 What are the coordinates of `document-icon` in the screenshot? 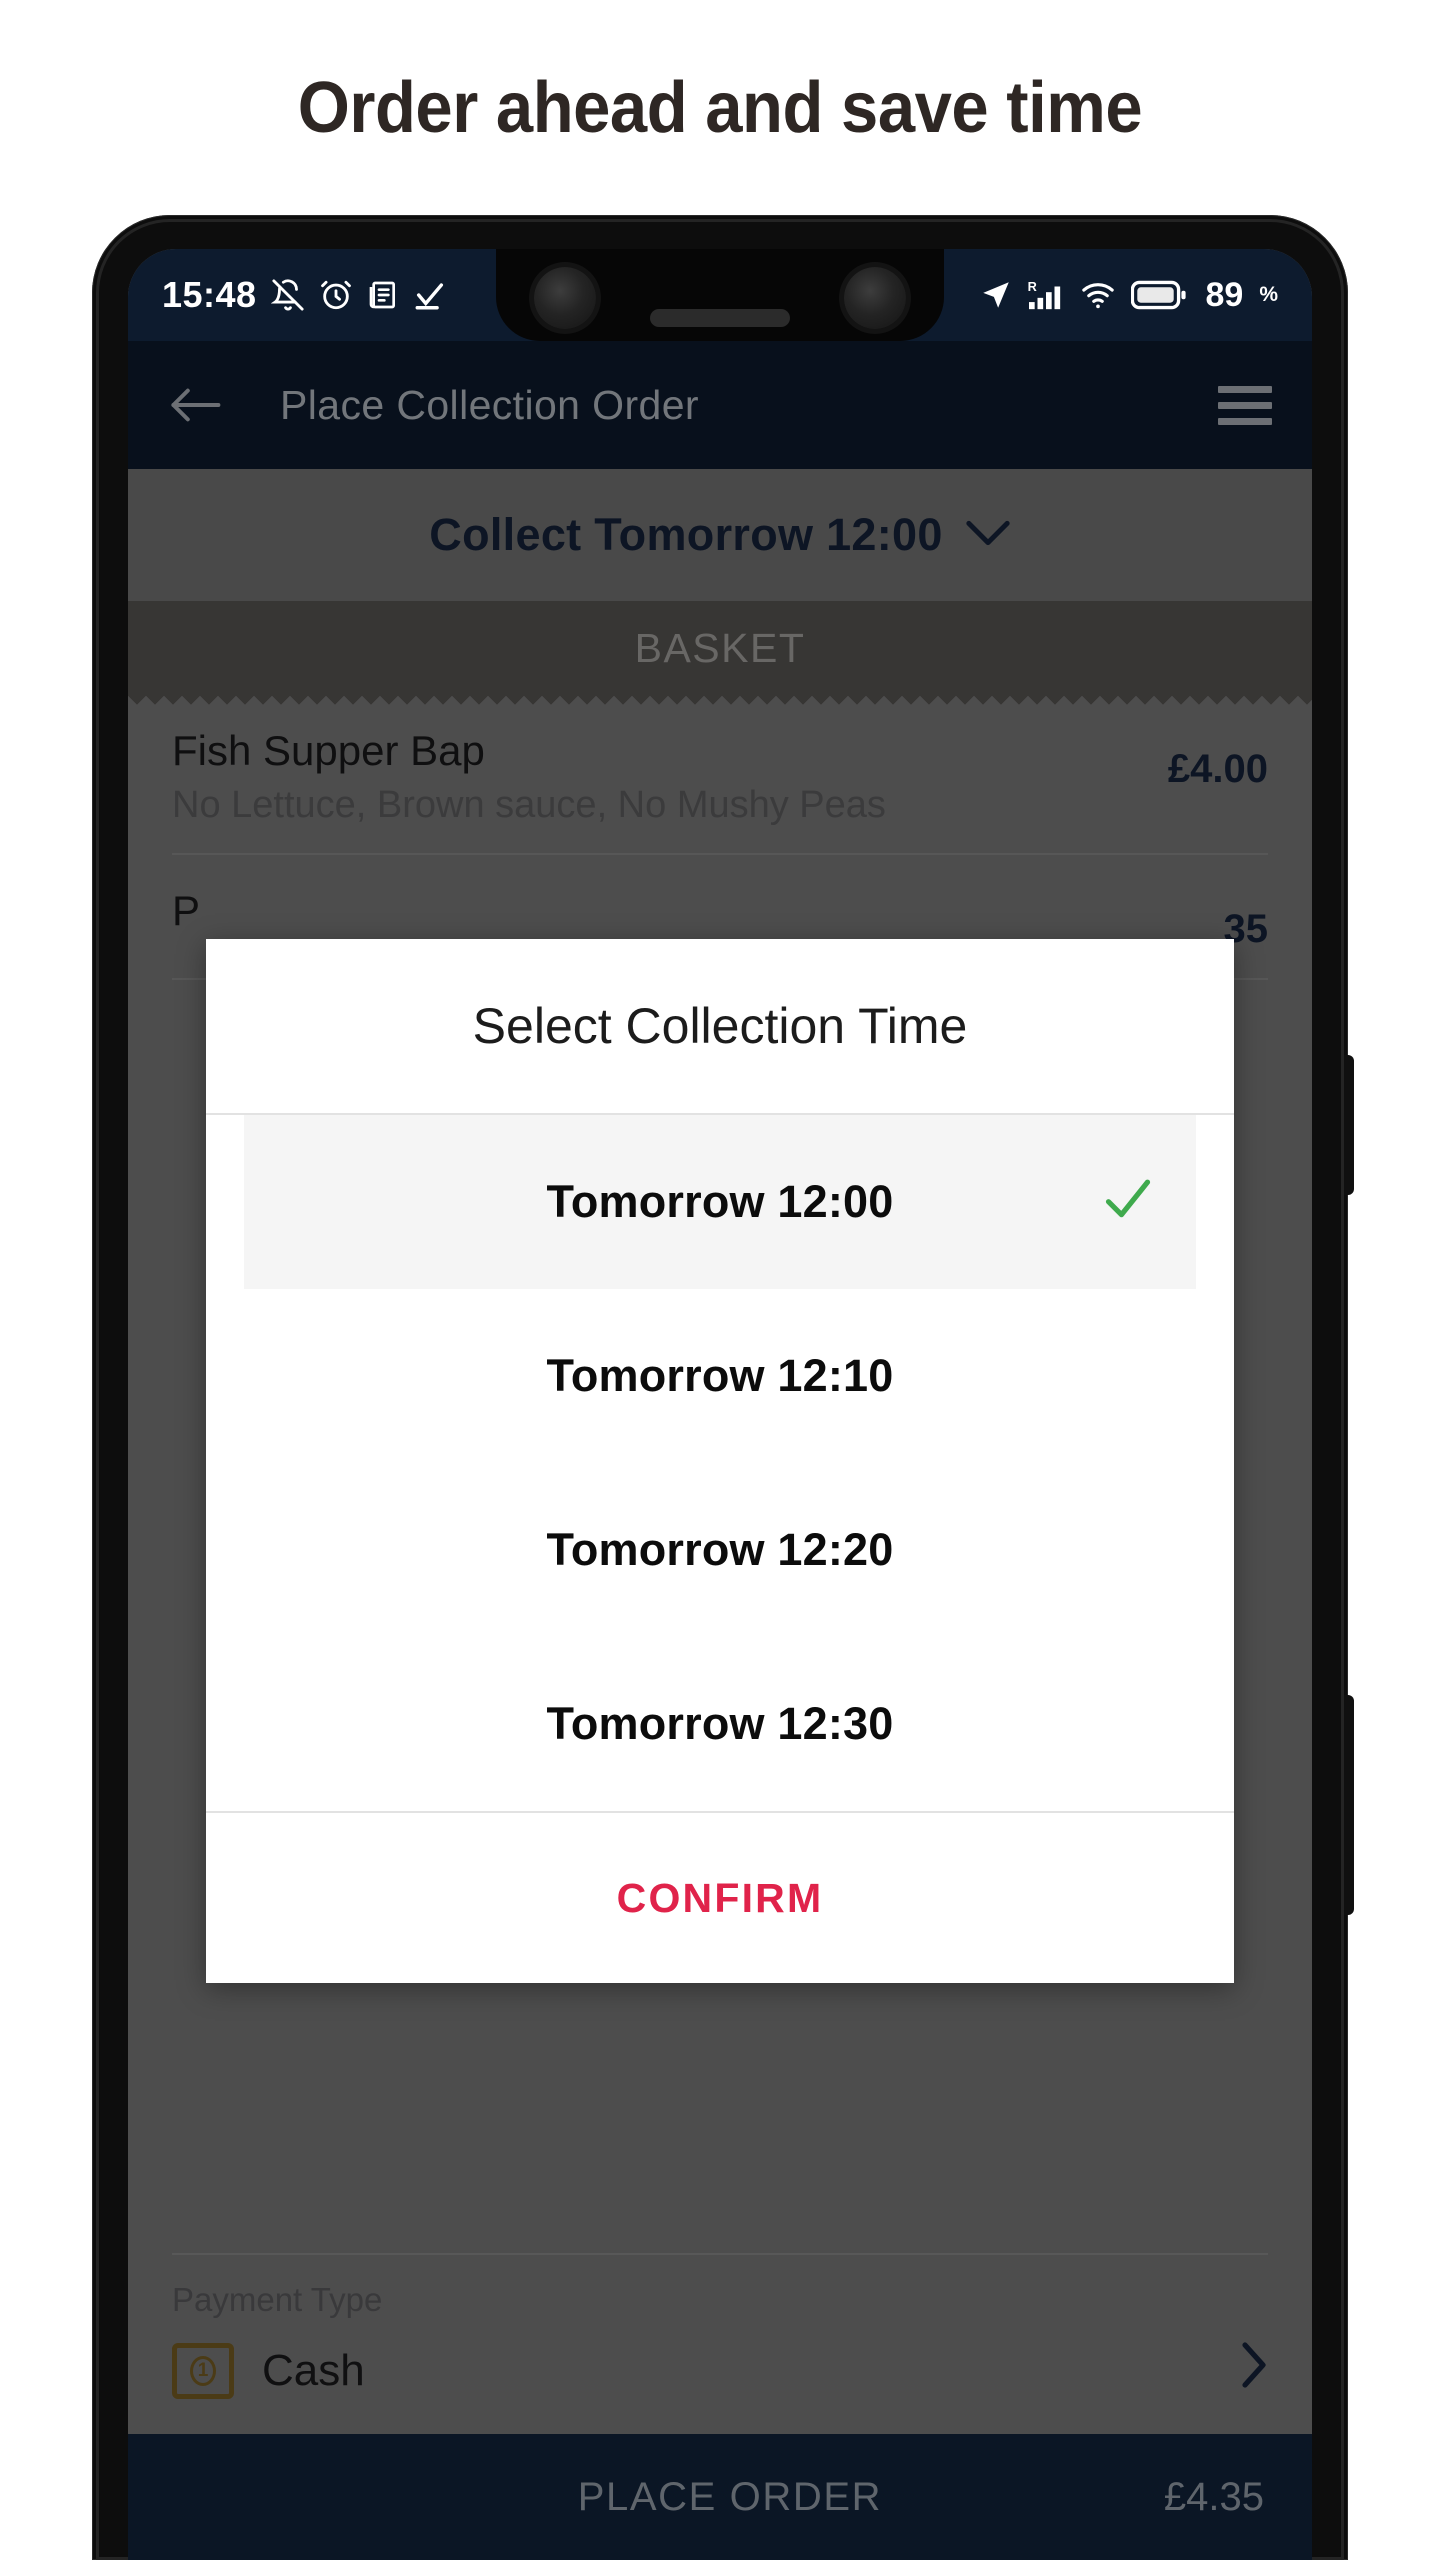 It's located at (383, 295).